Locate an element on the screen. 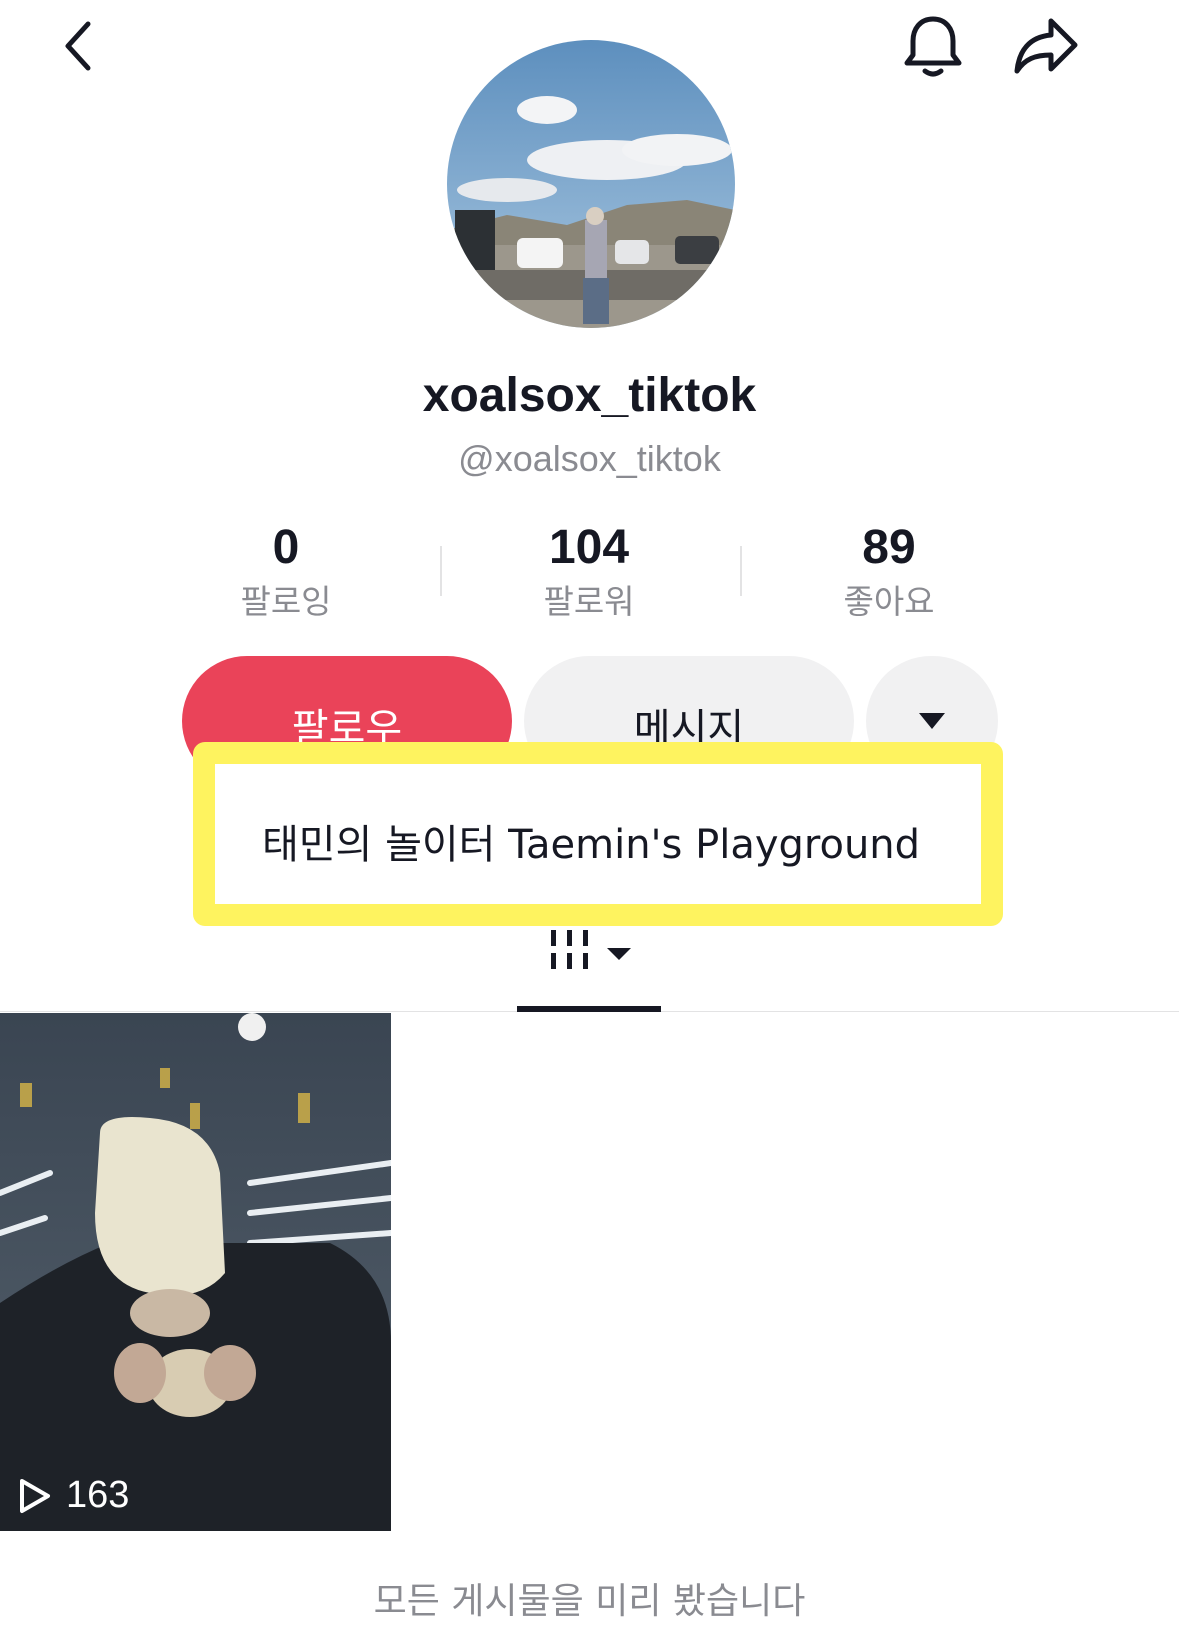 This screenshot has height=1652, width=1179. play-count-value: 163 is located at coordinates (98, 1495).